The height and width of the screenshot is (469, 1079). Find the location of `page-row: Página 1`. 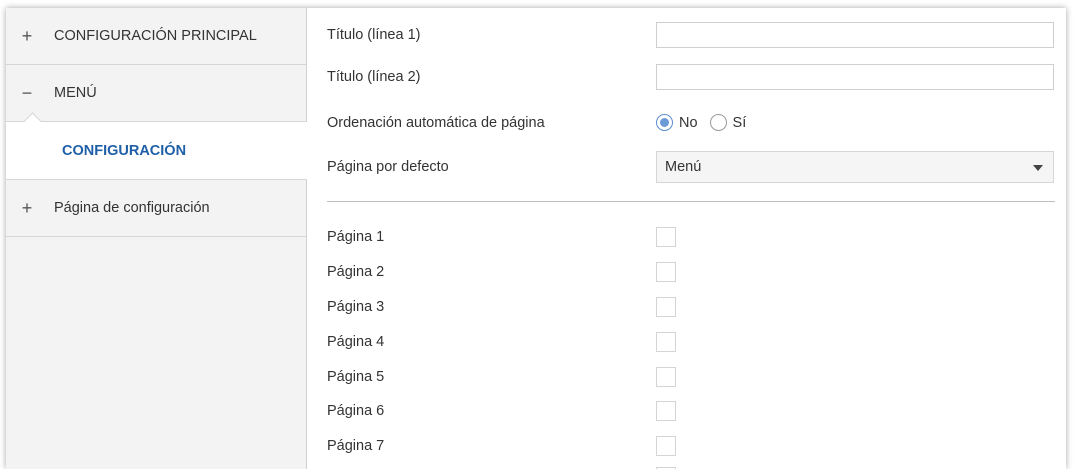

page-row: Página 1 is located at coordinates (692, 237).